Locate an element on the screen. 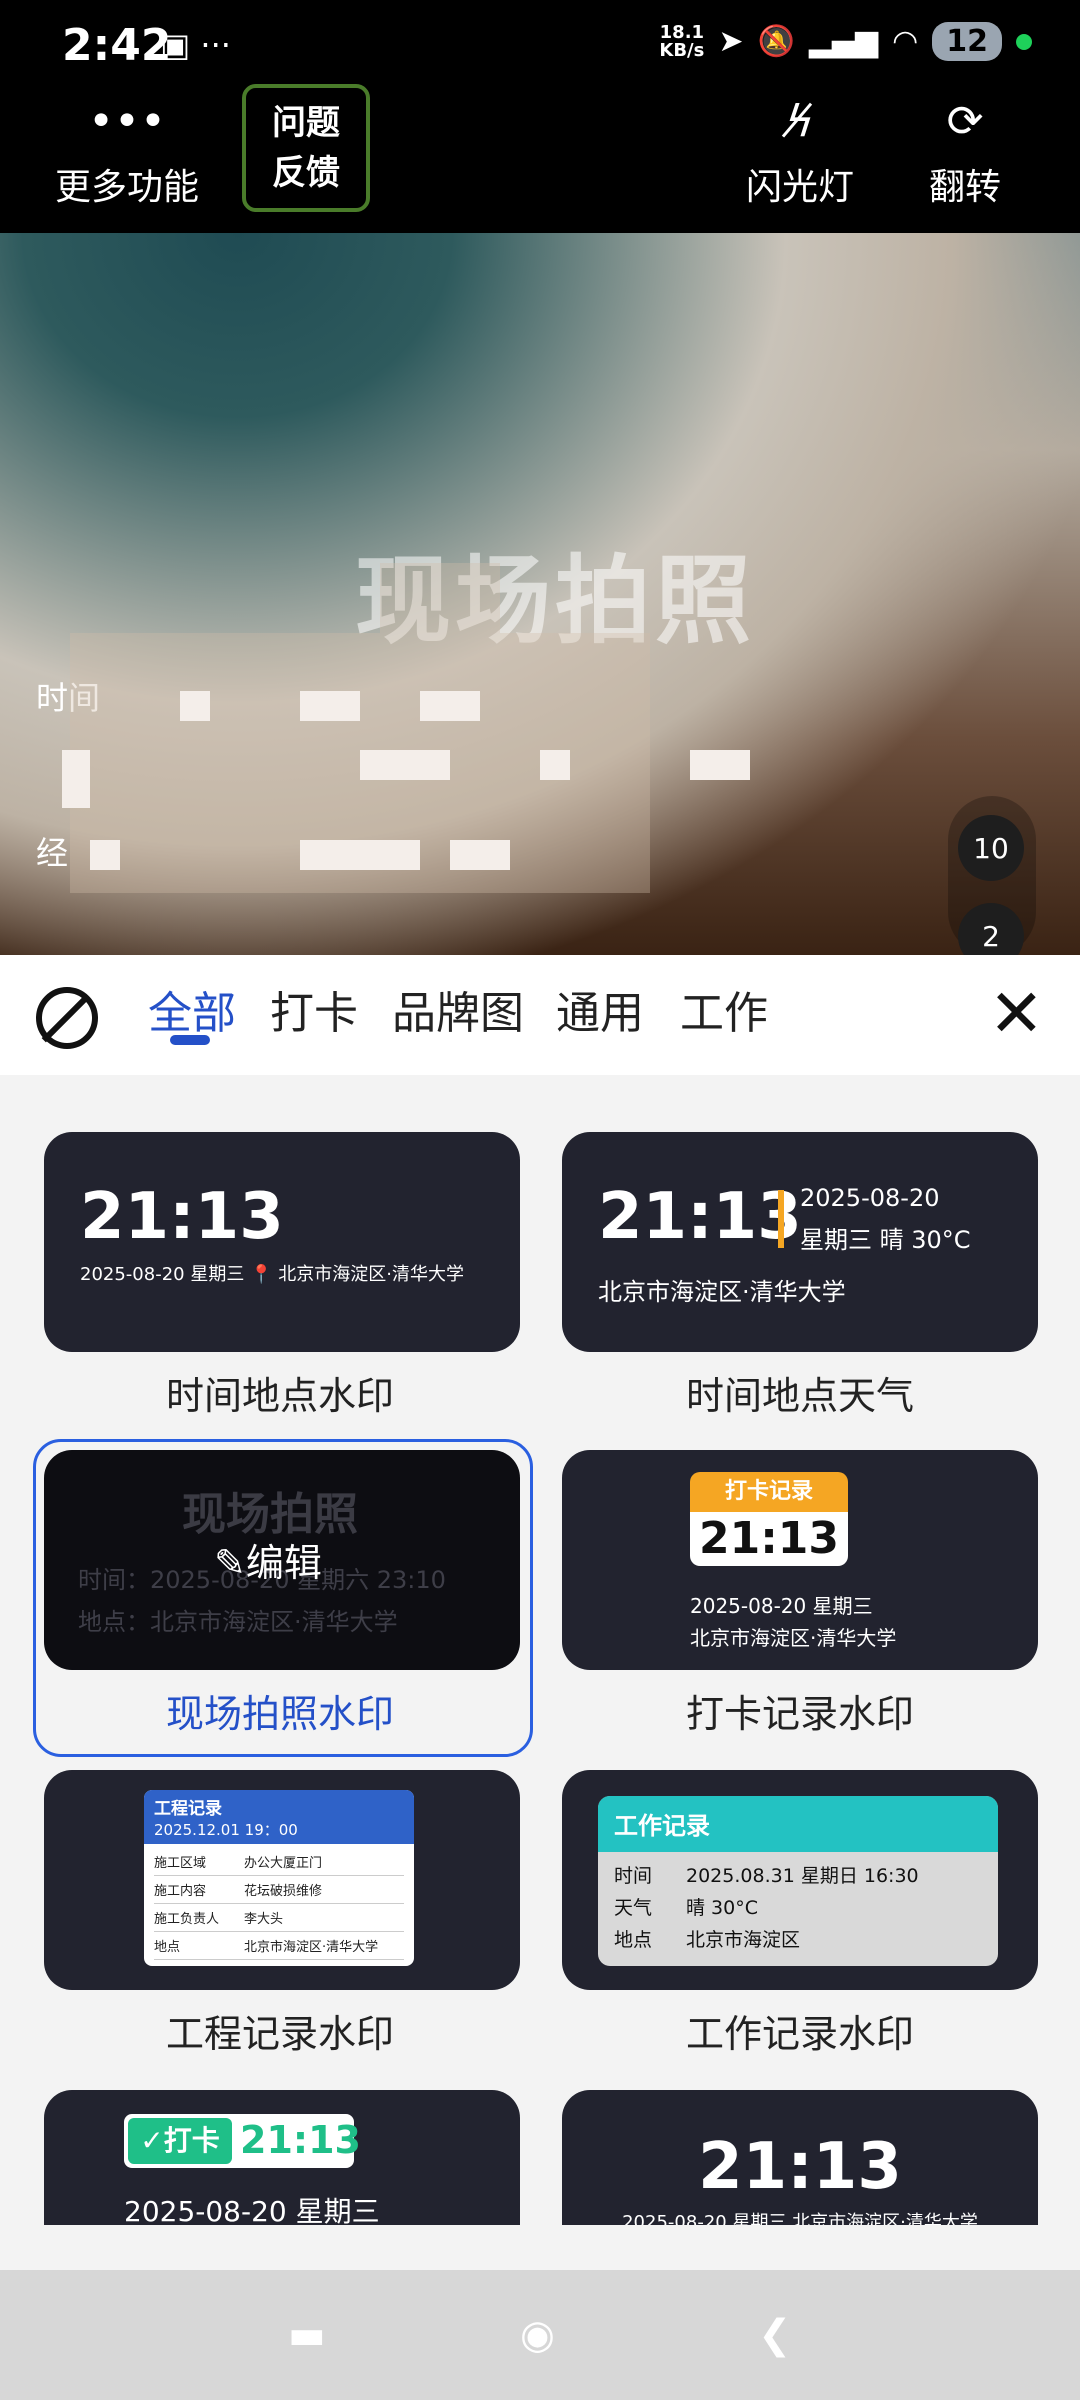 The height and width of the screenshot is (2400, 1080). recents-icon: ▬ is located at coordinates (307, 2335).